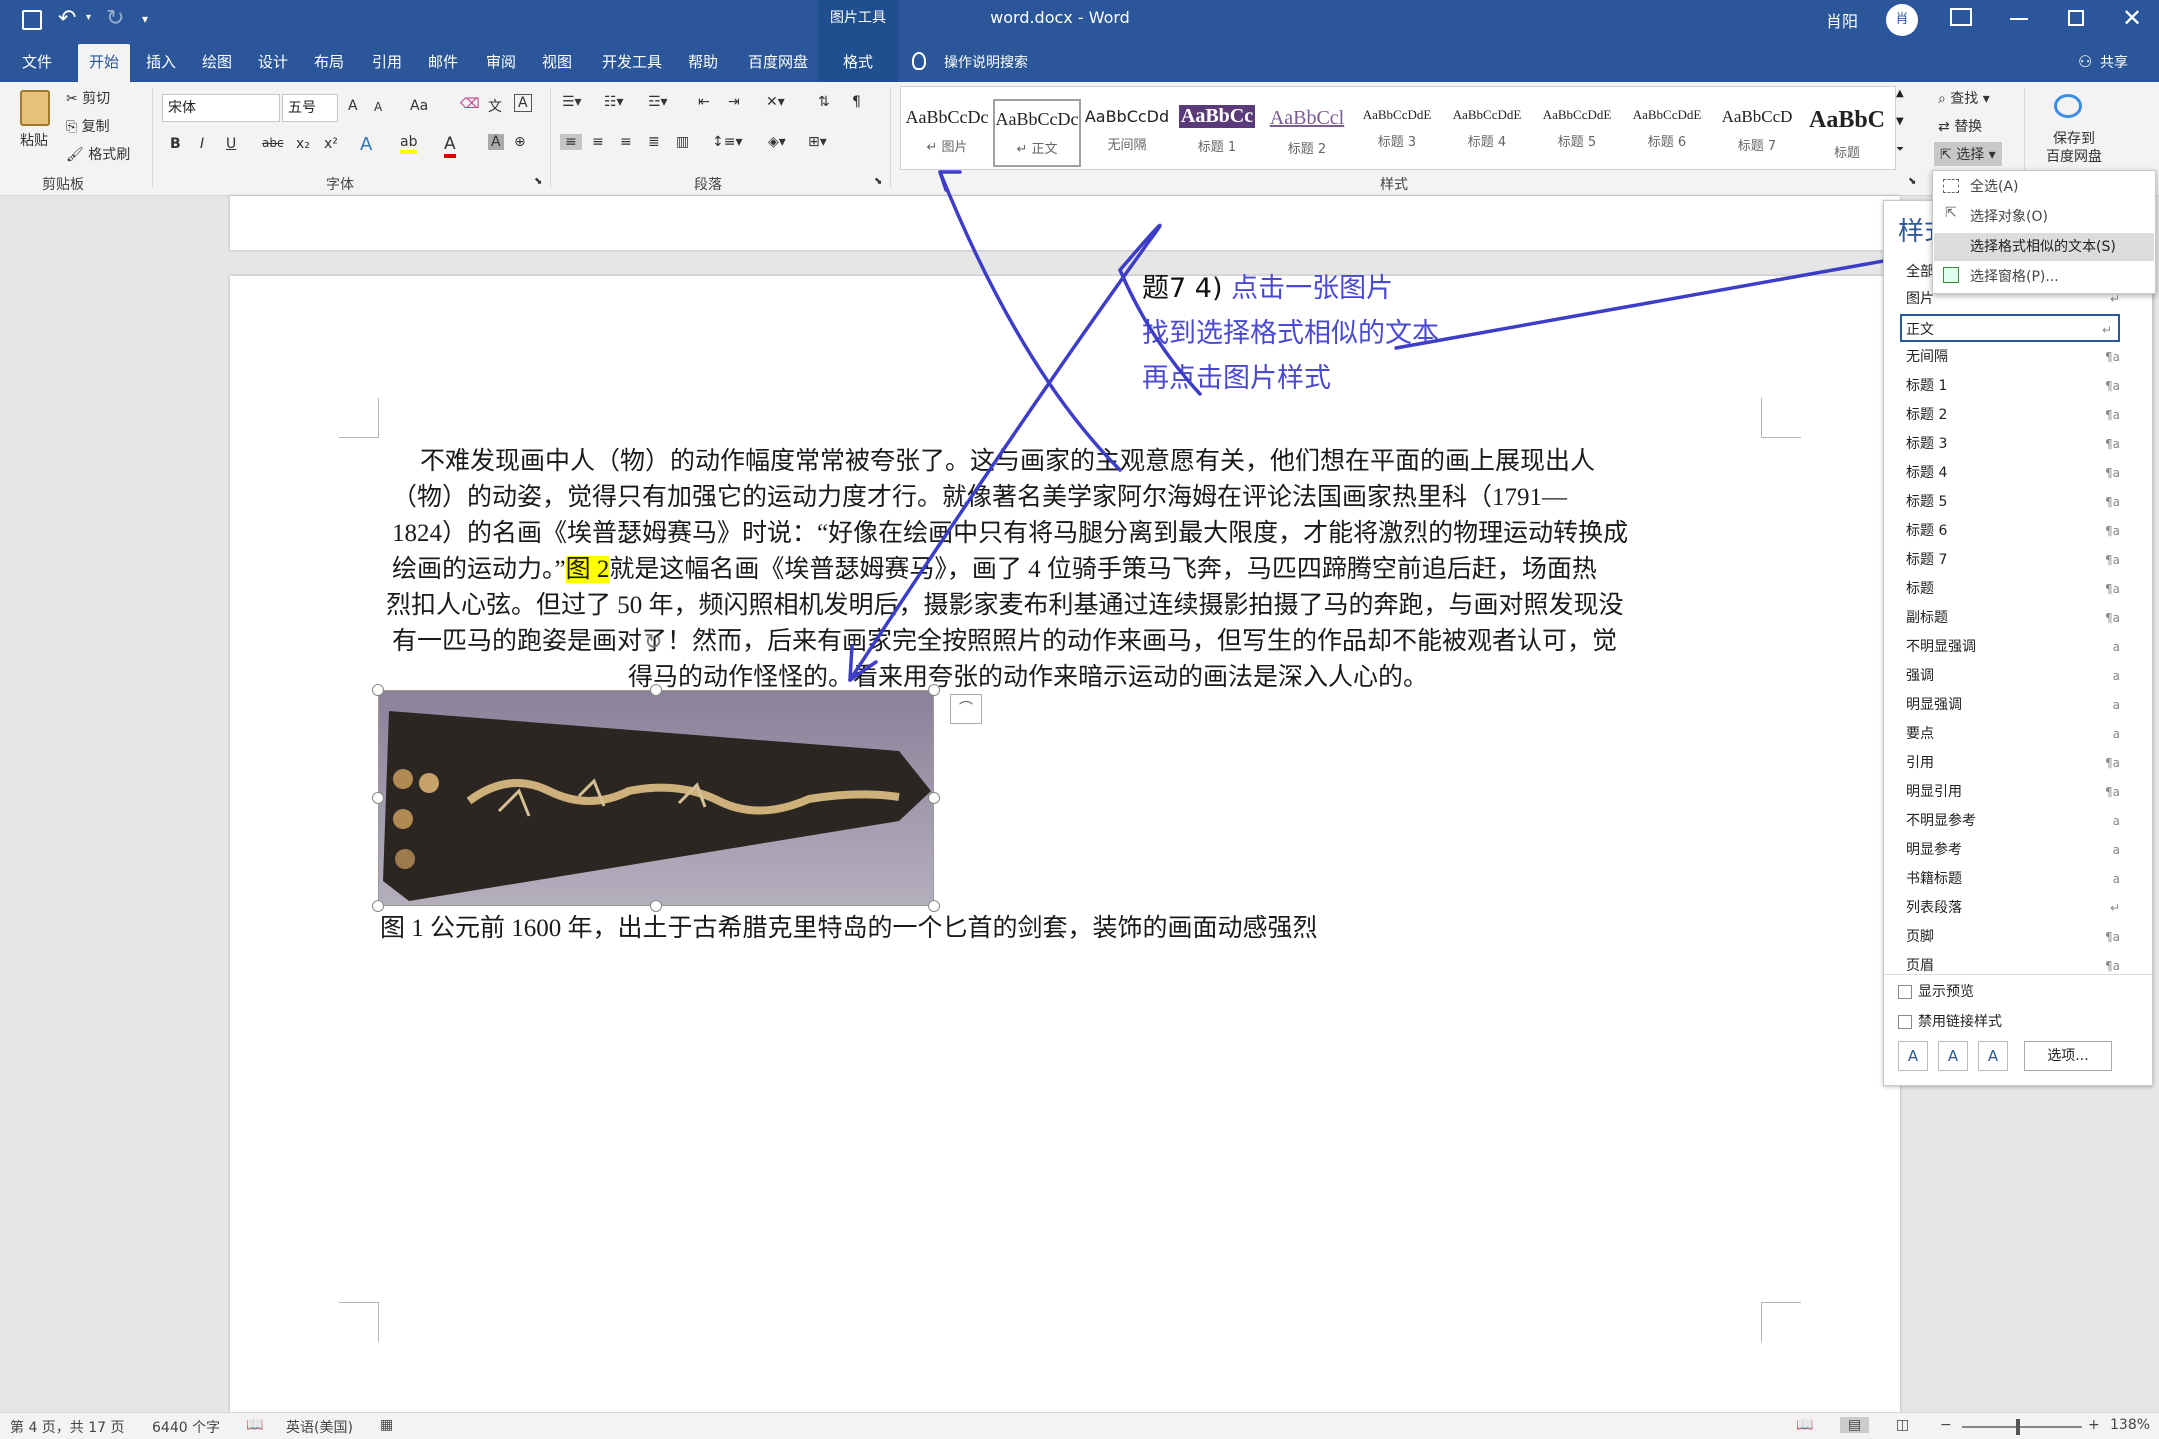 This screenshot has width=2159, height=1439. Describe the element at coordinates (2016, 502) in the screenshot. I see `style-item-heading-5: 标题 5 ¶a` at that location.